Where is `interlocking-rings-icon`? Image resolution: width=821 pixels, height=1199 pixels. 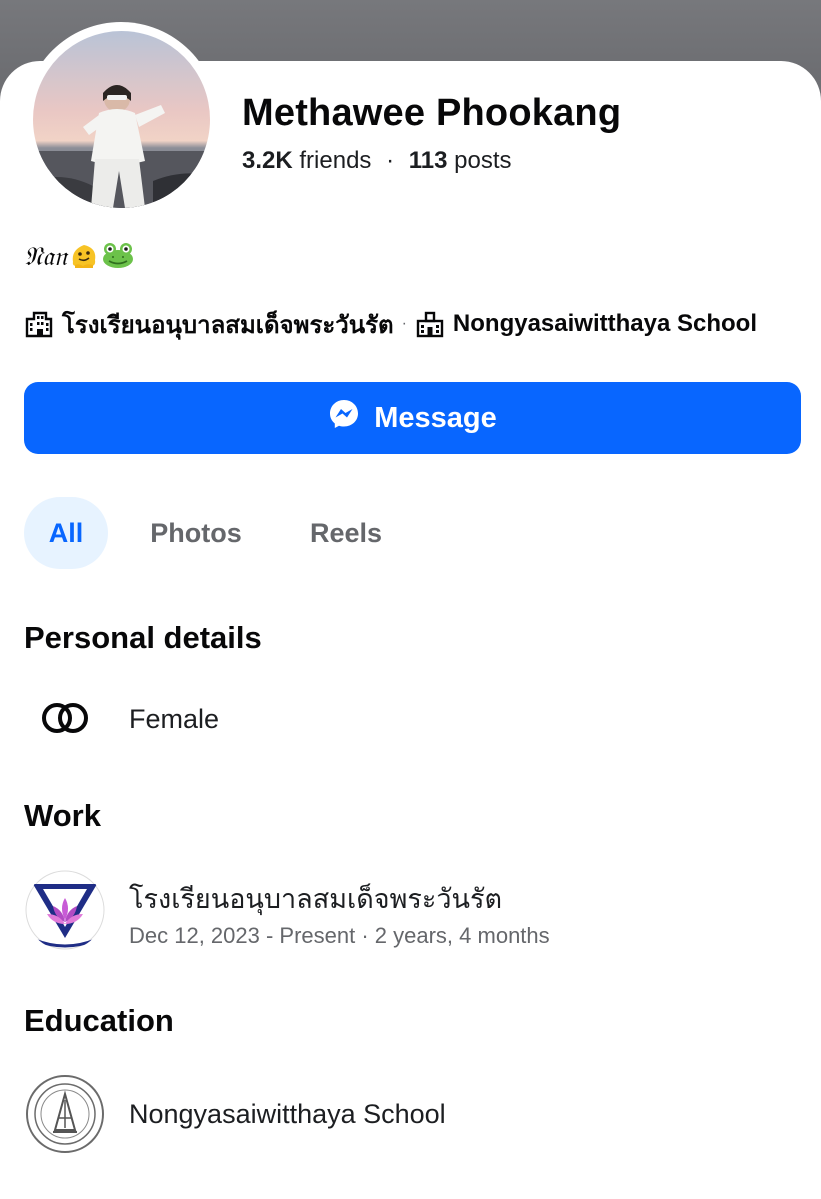 interlocking-rings-icon is located at coordinates (65, 720).